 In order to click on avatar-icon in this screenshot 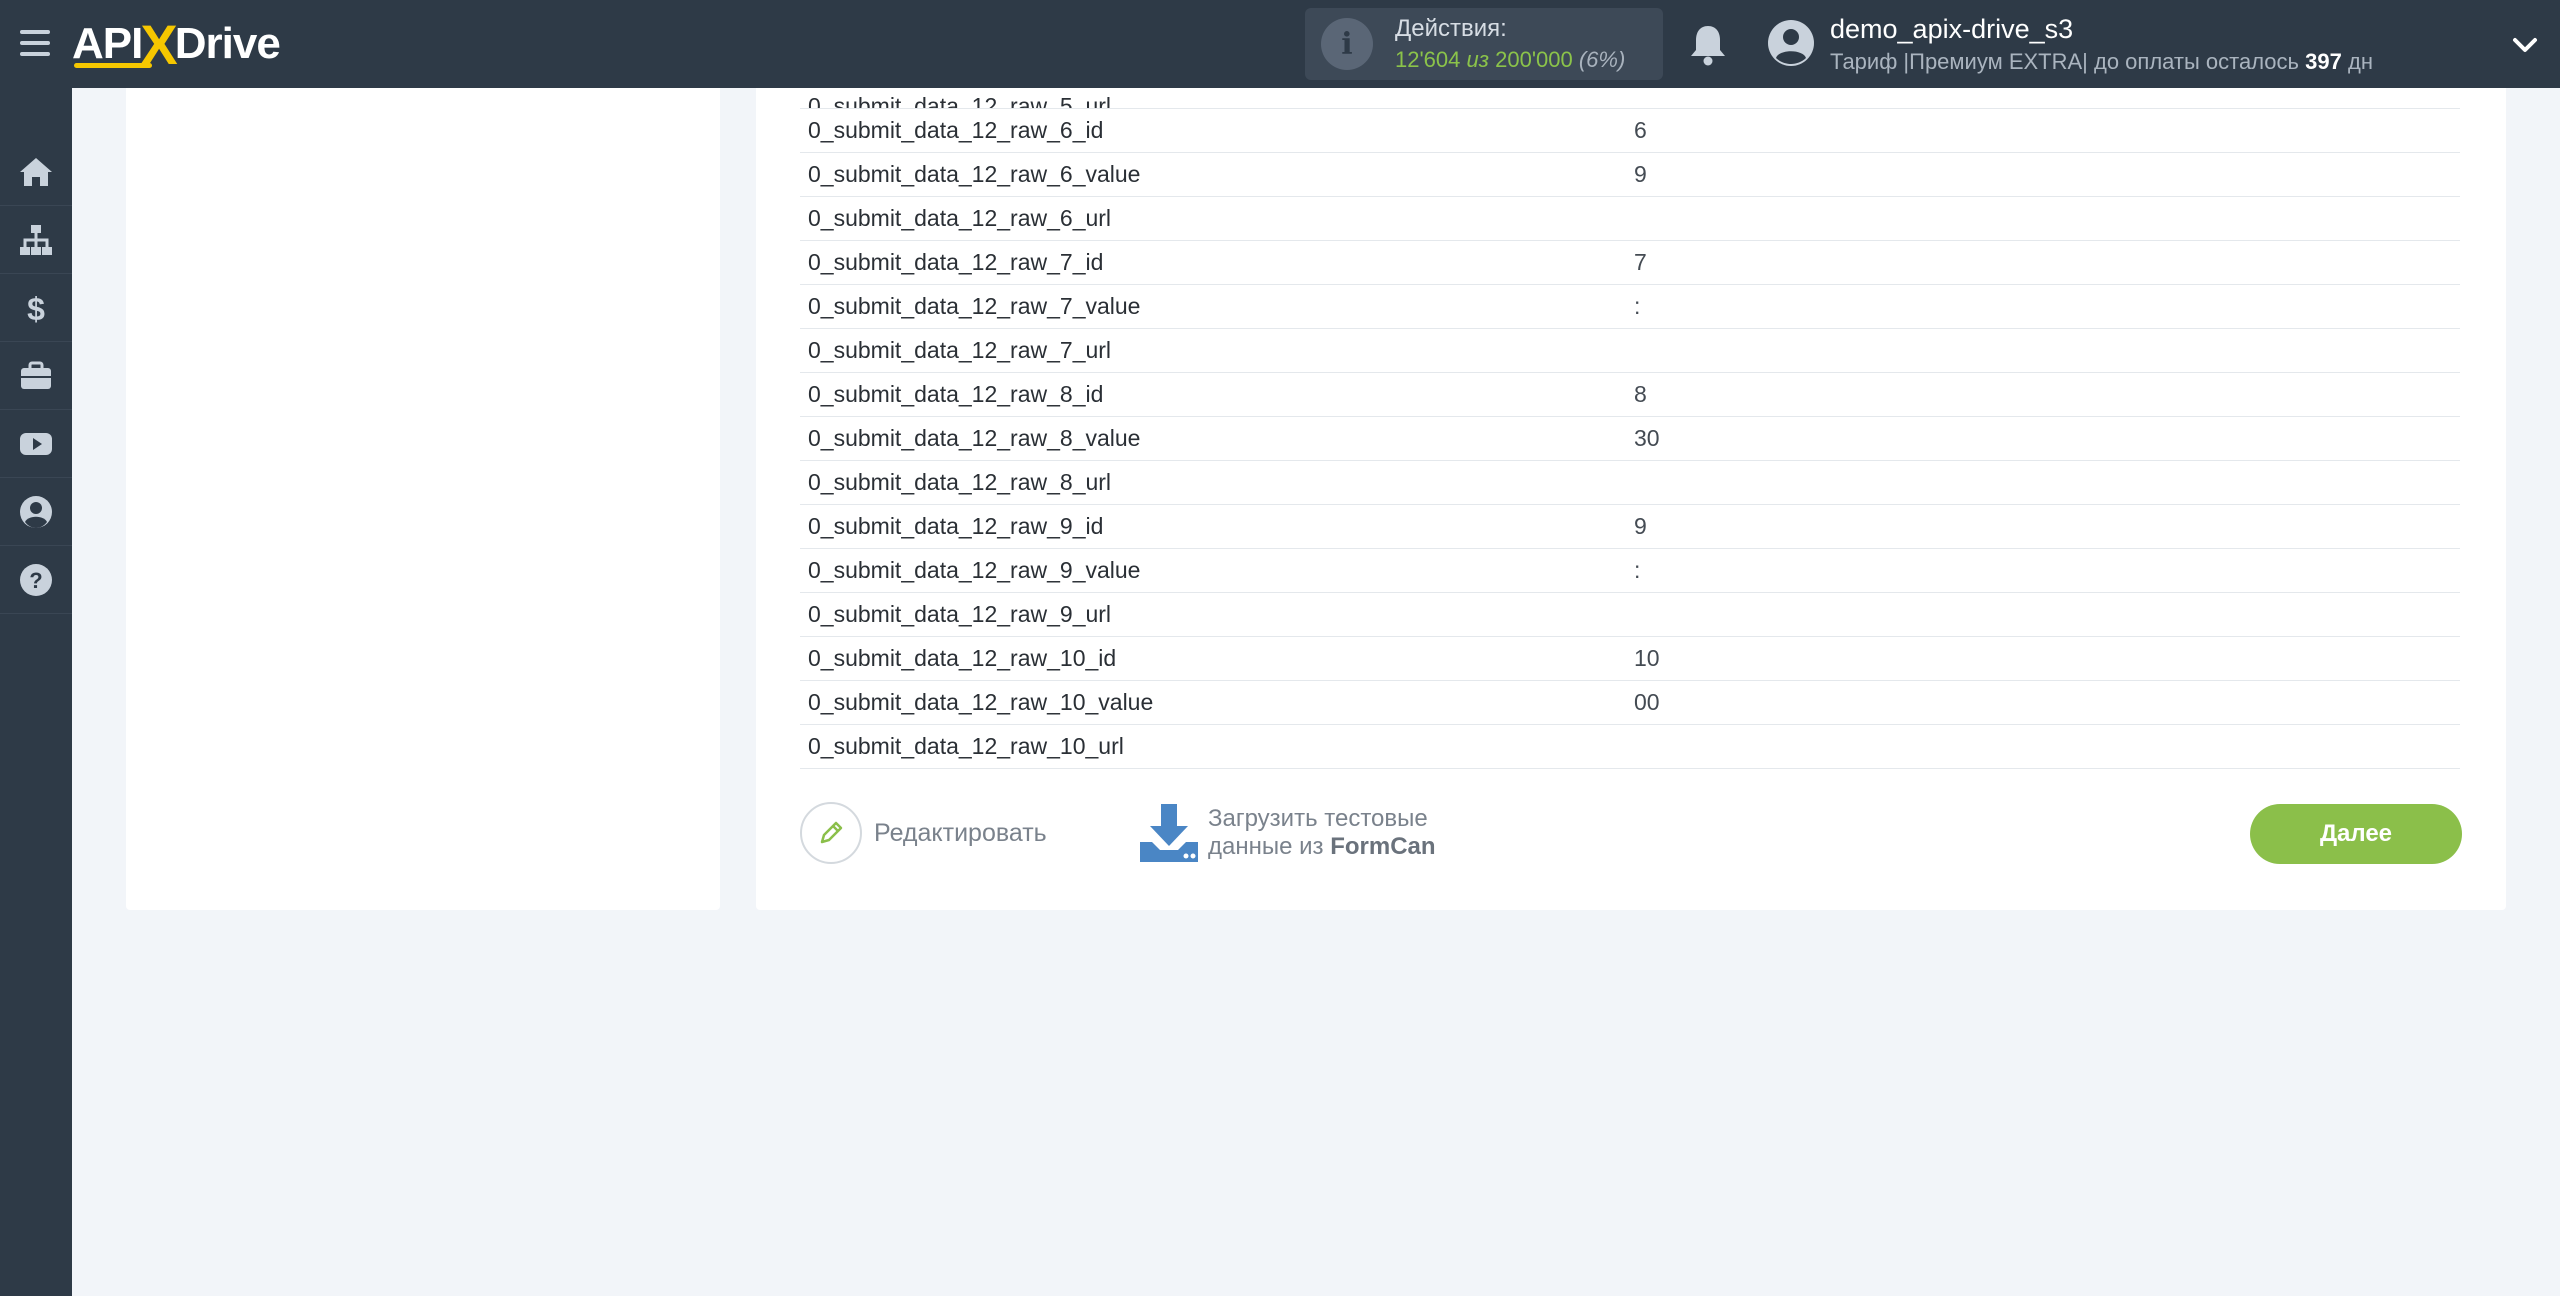, I will do `click(1791, 43)`.